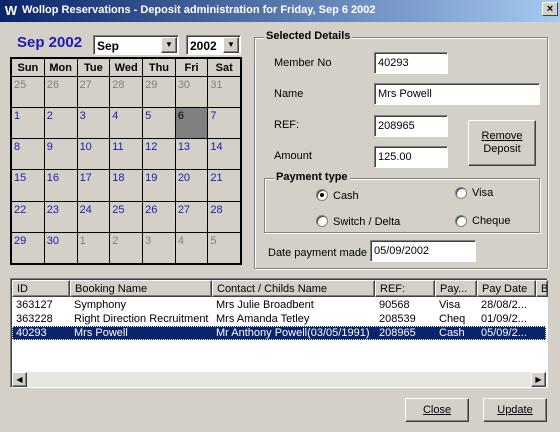 This screenshot has width=560, height=432. Describe the element at coordinates (550, 9) in the screenshot. I see `close-window-button: ×` at that location.